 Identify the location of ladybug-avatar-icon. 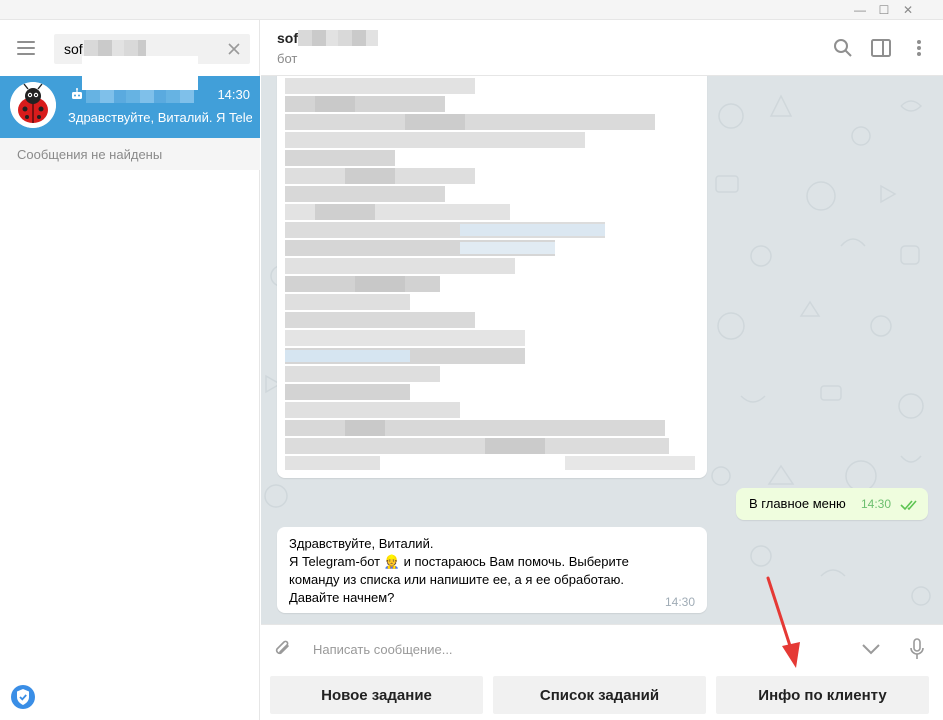
(33, 105).